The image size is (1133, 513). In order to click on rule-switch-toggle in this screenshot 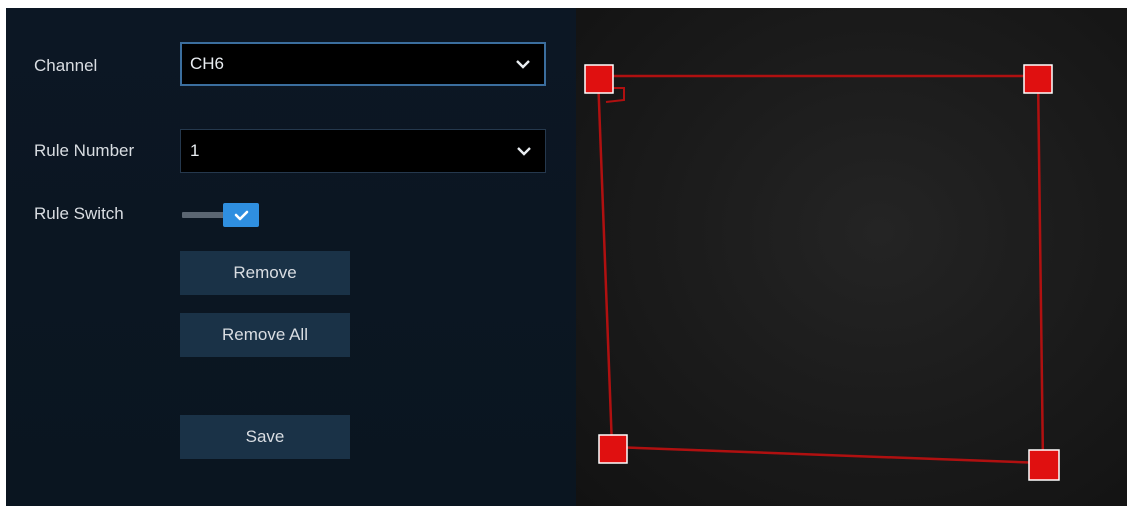, I will do `click(225, 216)`.